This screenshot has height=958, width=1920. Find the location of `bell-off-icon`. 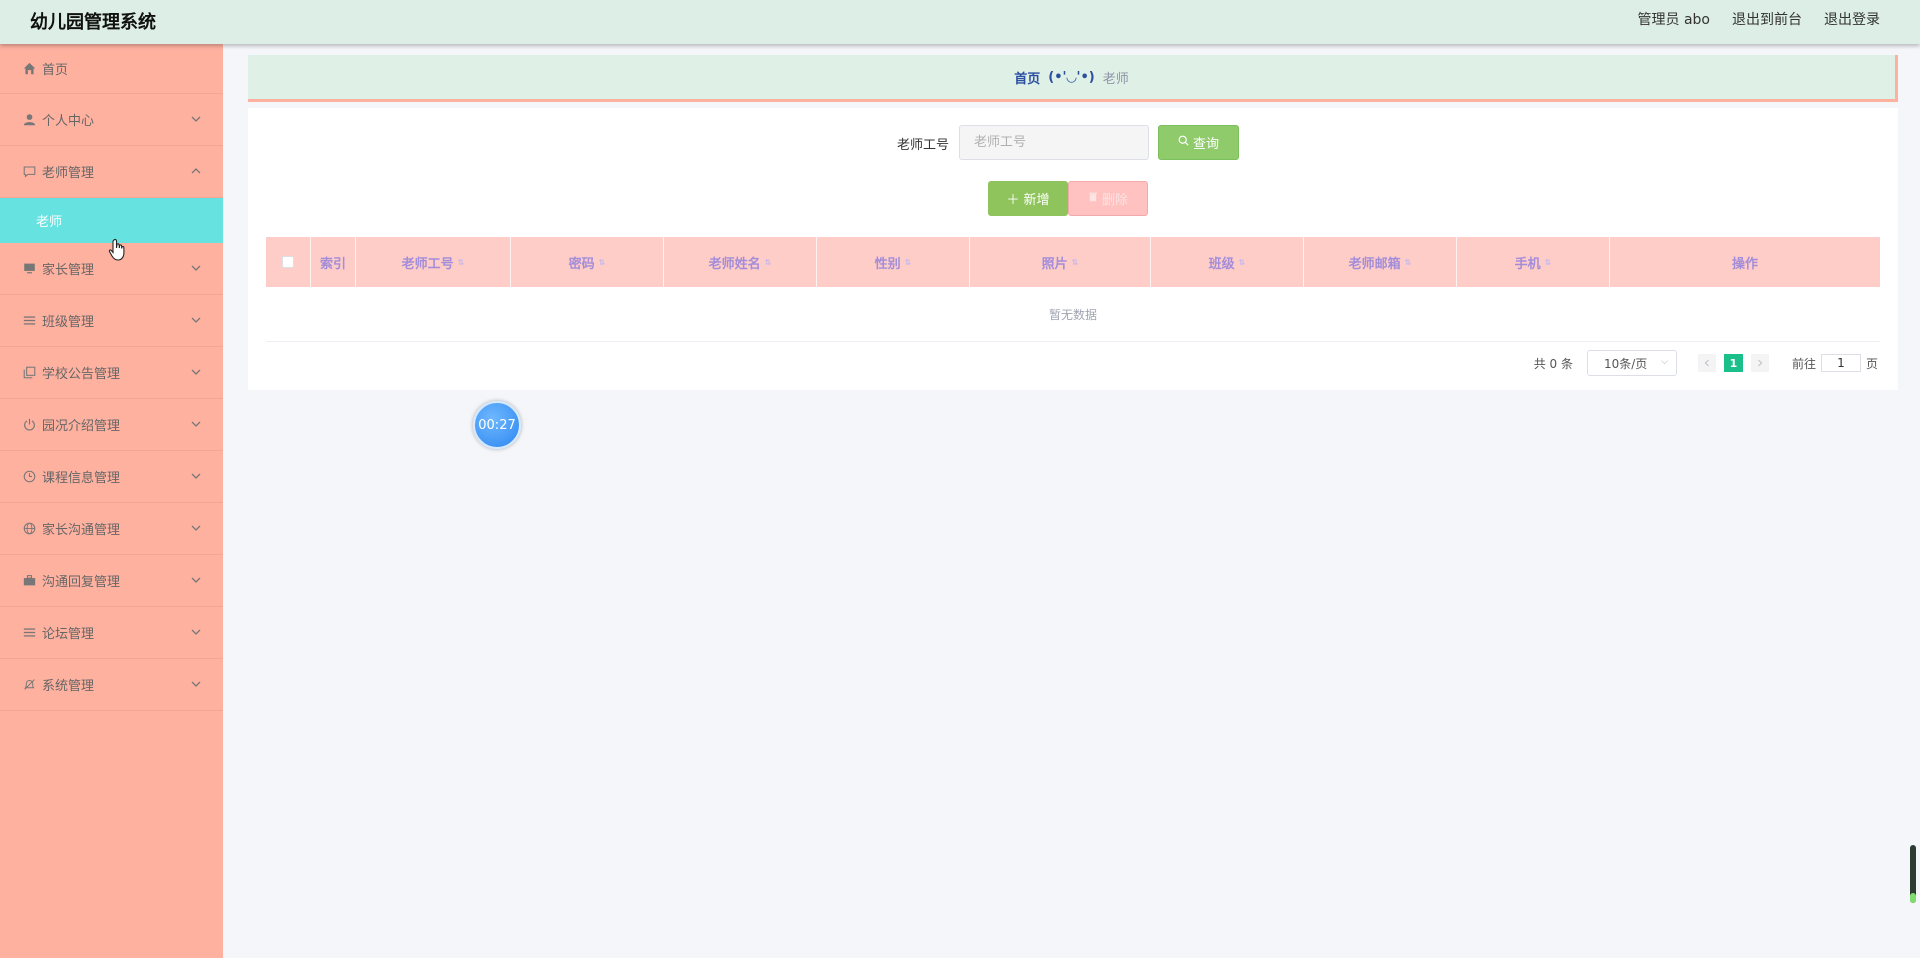

bell-off-icon is located at coordinates (29, 685).